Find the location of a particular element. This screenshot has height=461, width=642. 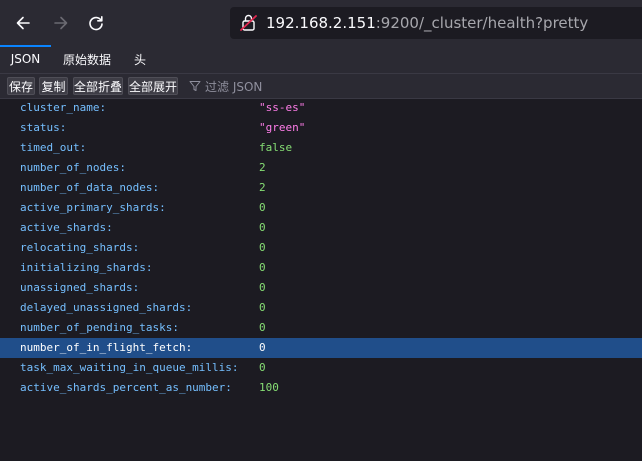

json-row: active_shards_percent_as_number: 100 is located at coordinates (321, 388).